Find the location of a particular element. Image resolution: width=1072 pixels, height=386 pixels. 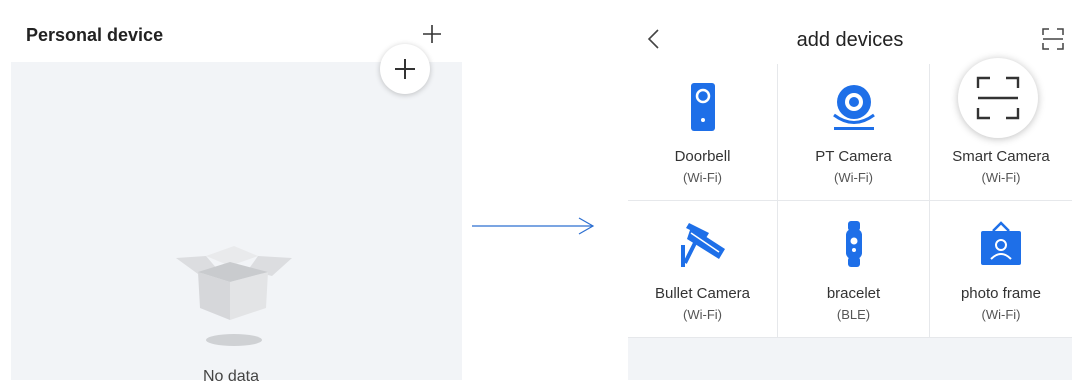

device-name: PT Camera is located at coordinates (853, 156).